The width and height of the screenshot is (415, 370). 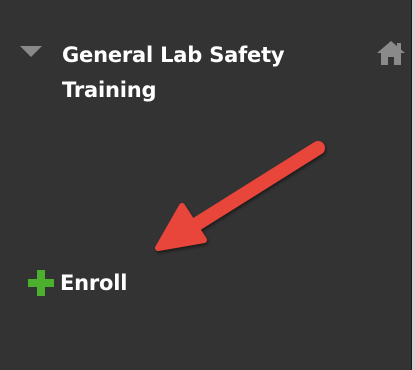 I want to click on caret-down-icon, so click(x=31, y=51).